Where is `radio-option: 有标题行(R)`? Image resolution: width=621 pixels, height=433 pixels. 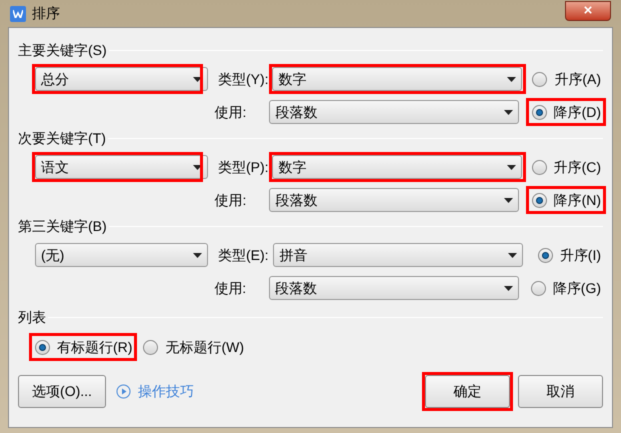
radio-option: 有标题行(R) is located at coordinates (83, 347).